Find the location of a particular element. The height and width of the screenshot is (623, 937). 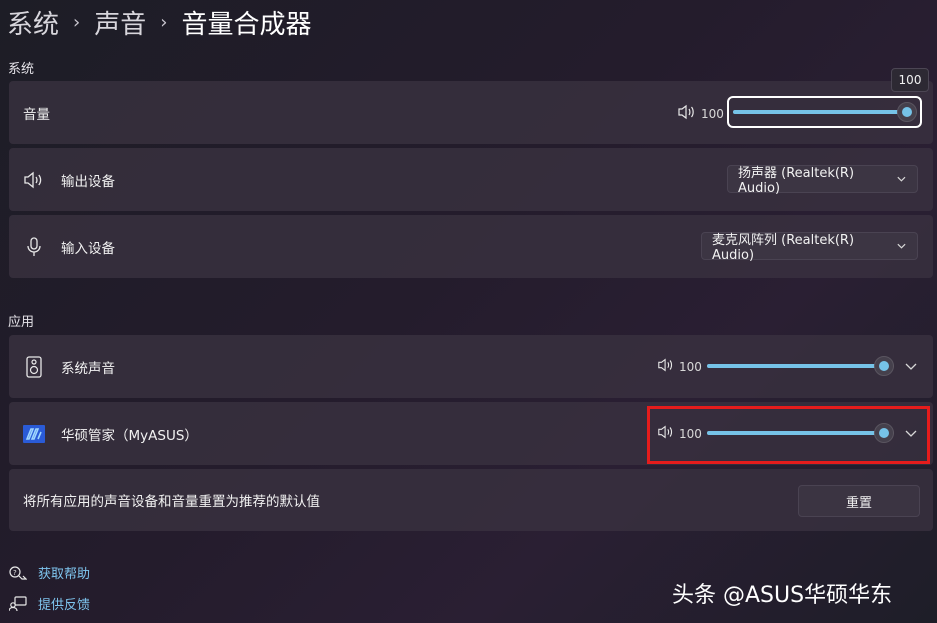

watermark: 头条 @ASUS华硕华东 is located at coordinates (782, 595).